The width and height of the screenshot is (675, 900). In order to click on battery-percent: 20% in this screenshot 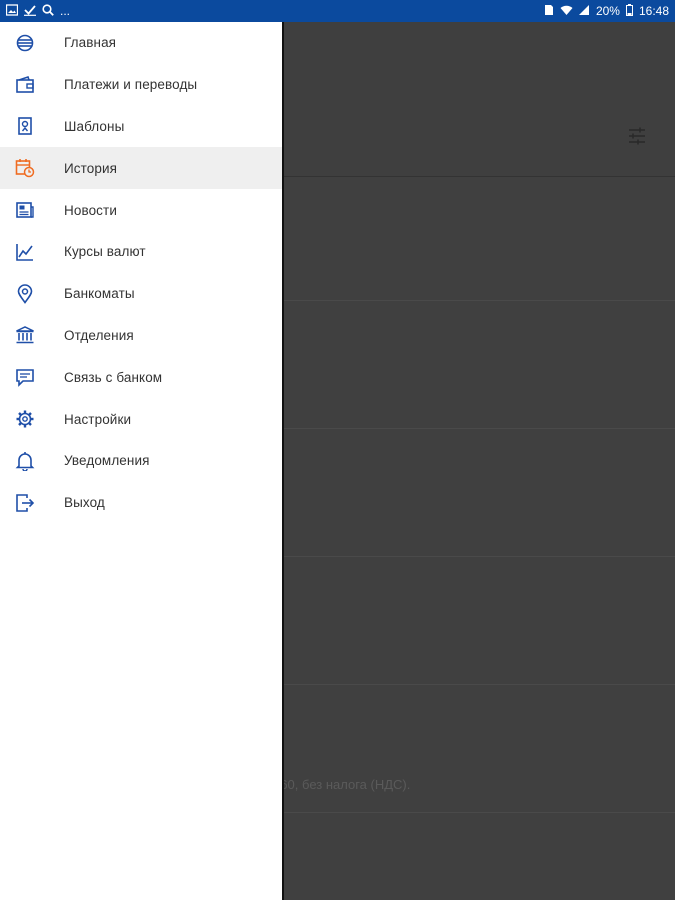, I will do `click(607, 11)`.